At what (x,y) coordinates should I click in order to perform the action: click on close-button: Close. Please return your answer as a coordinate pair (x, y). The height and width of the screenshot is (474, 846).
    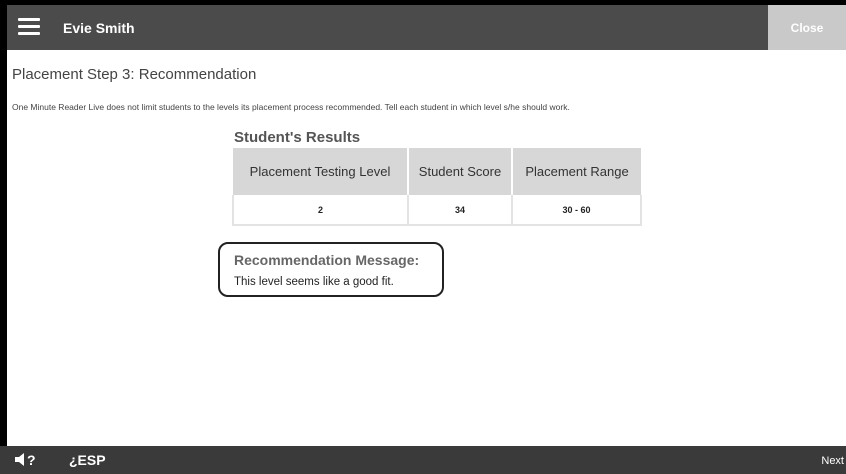
    Looking at the image, I should click on (807, 27).